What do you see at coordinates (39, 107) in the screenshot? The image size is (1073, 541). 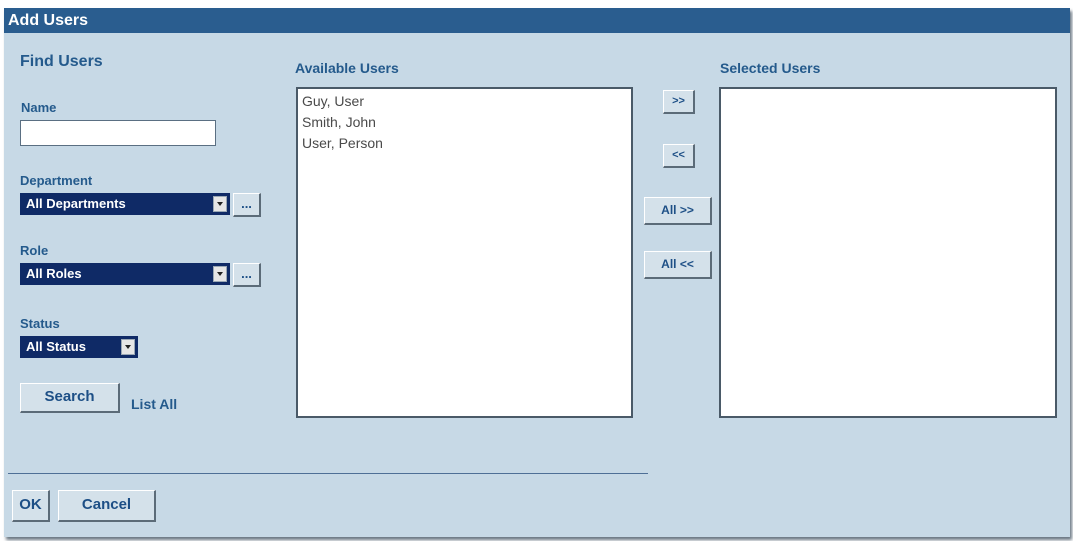 I see `name-label: Name` at bounding box center [39, 107].